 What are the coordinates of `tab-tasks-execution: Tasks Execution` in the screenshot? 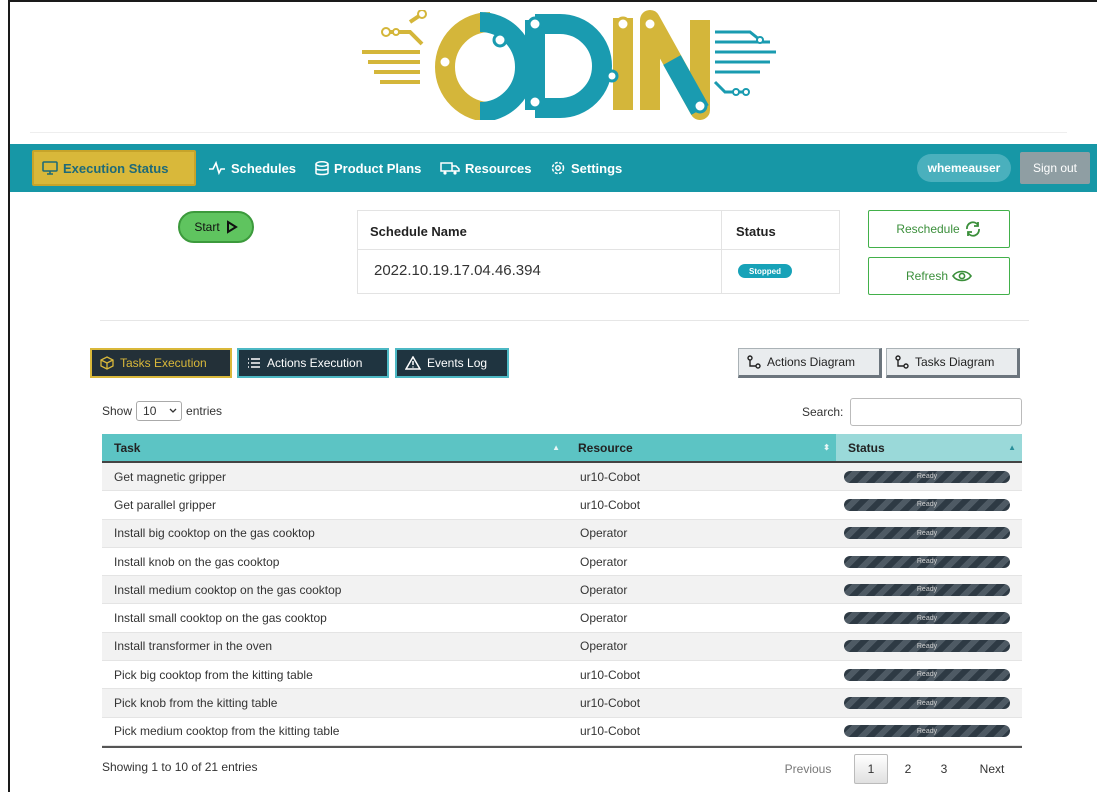 It's located at (161, 363).